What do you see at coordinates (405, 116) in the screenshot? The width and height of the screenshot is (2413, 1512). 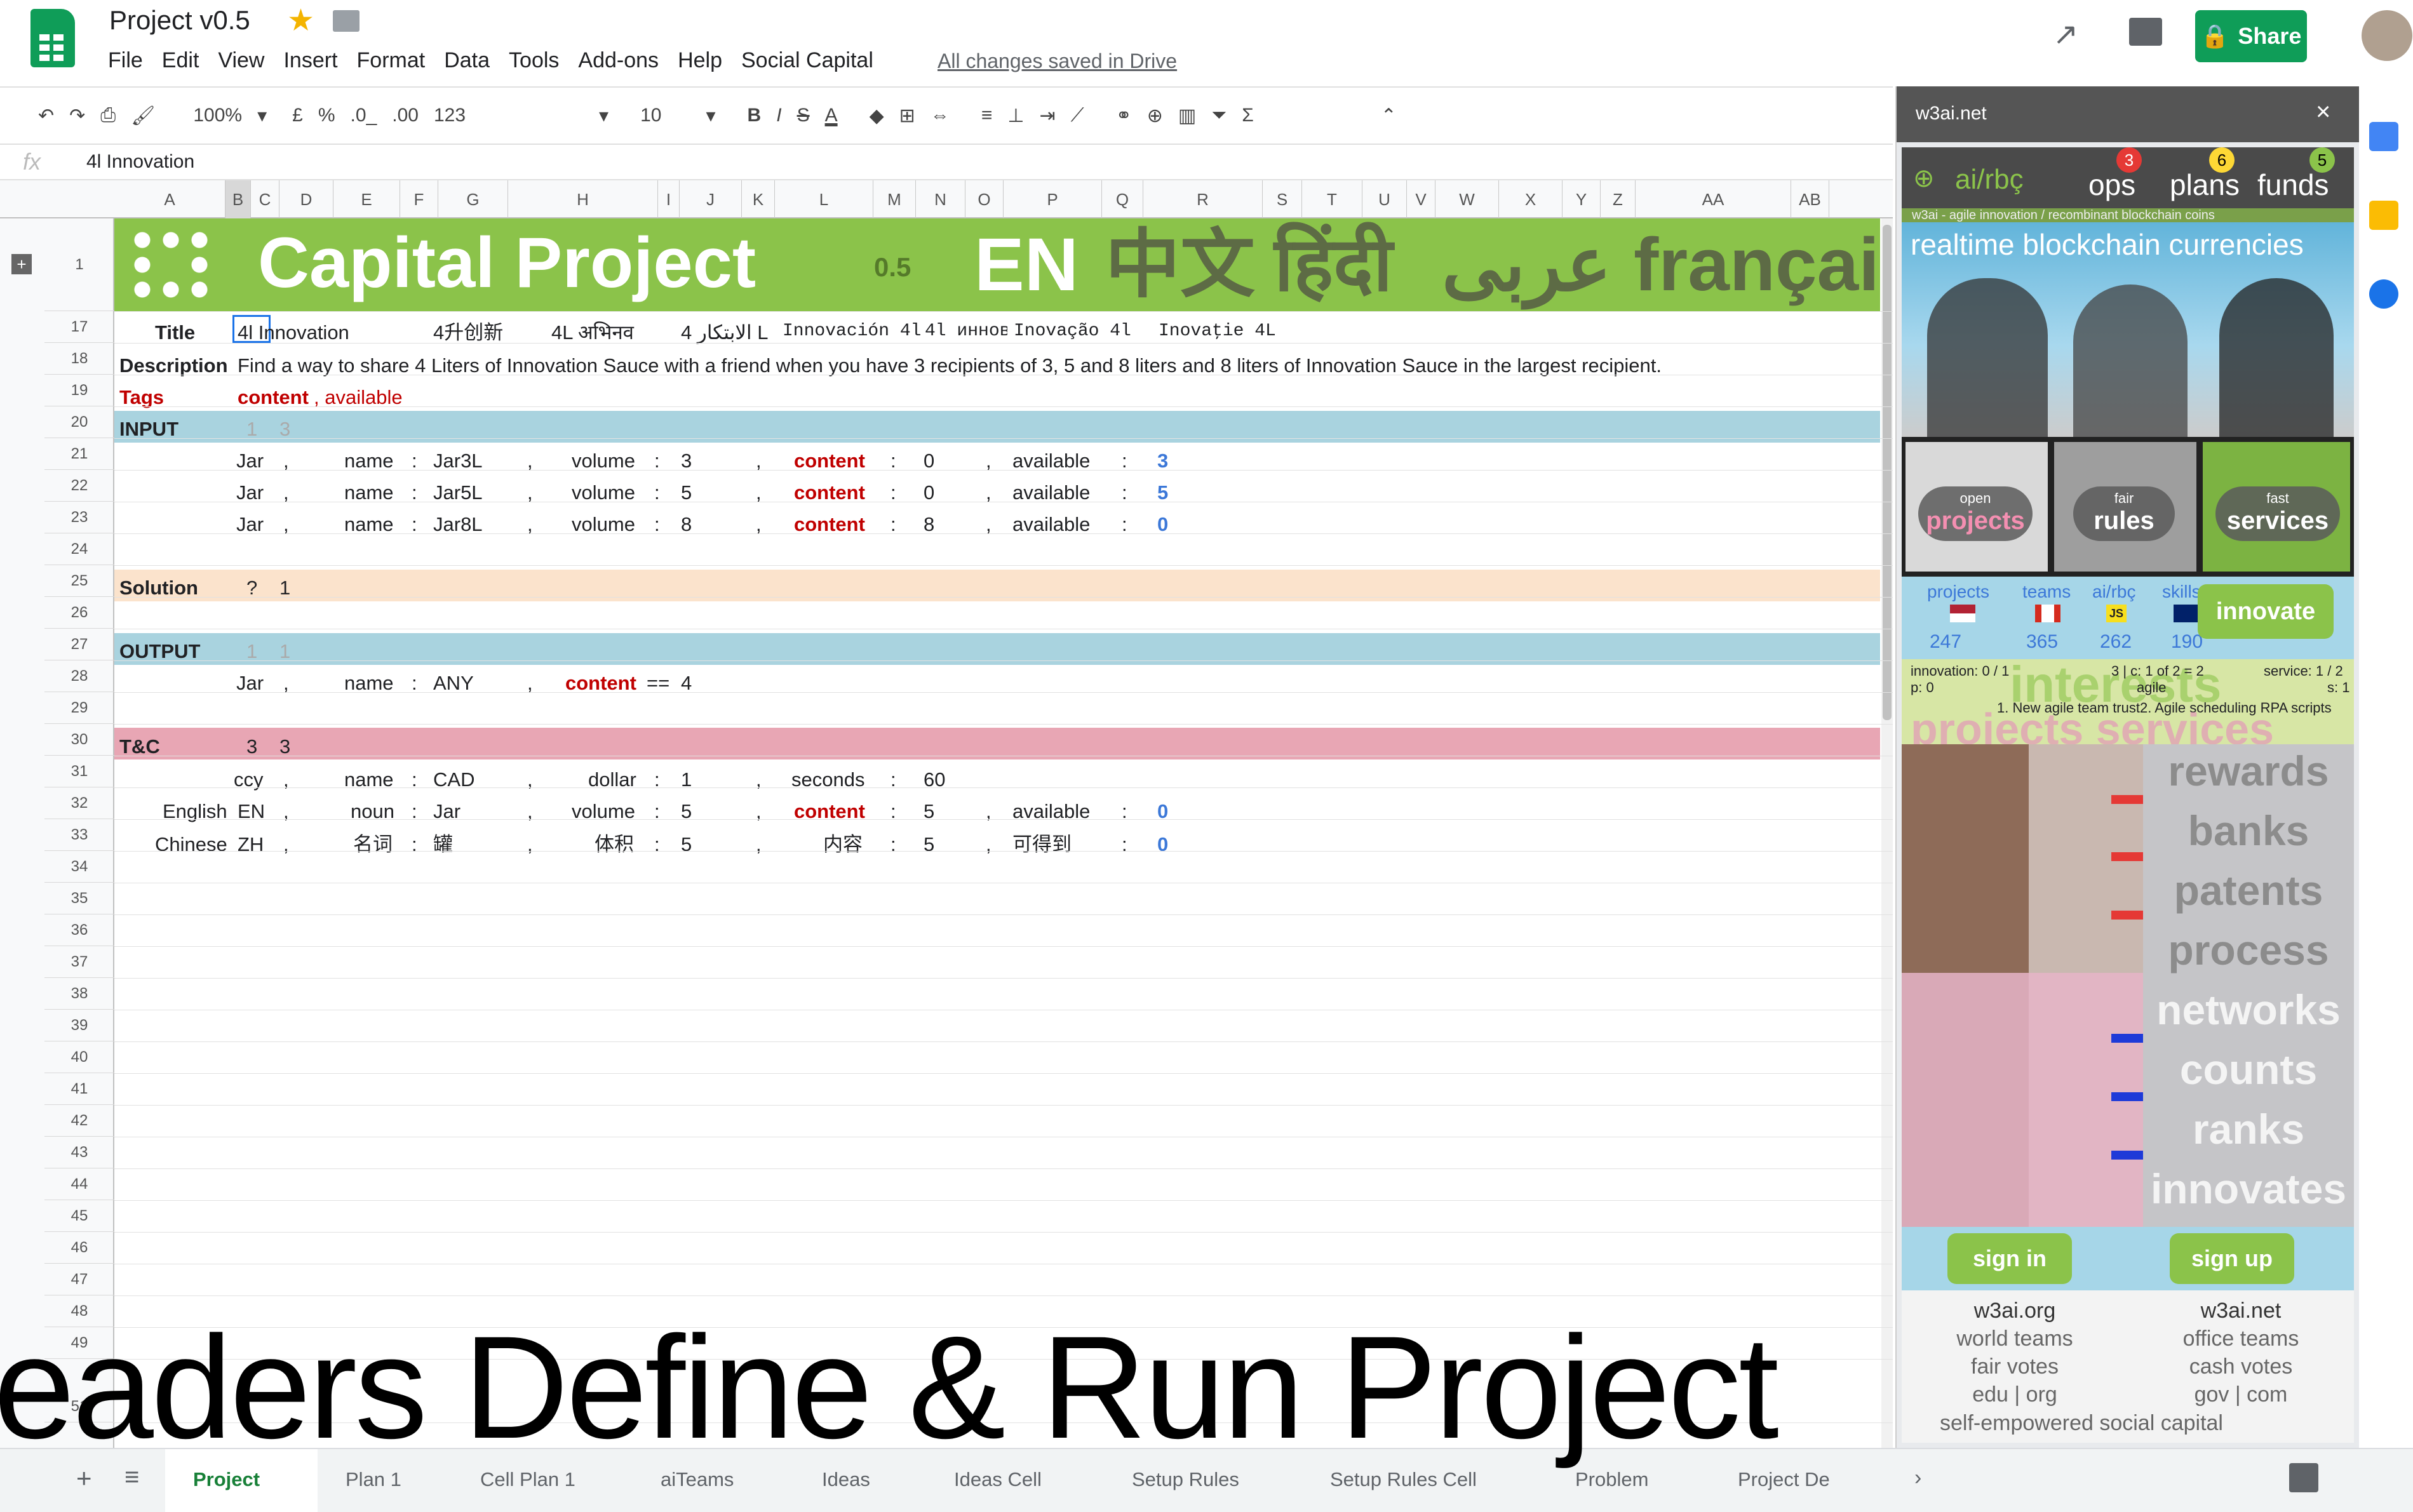 I see `increase-decimal-button: .00` at bounding box center [405, 116].